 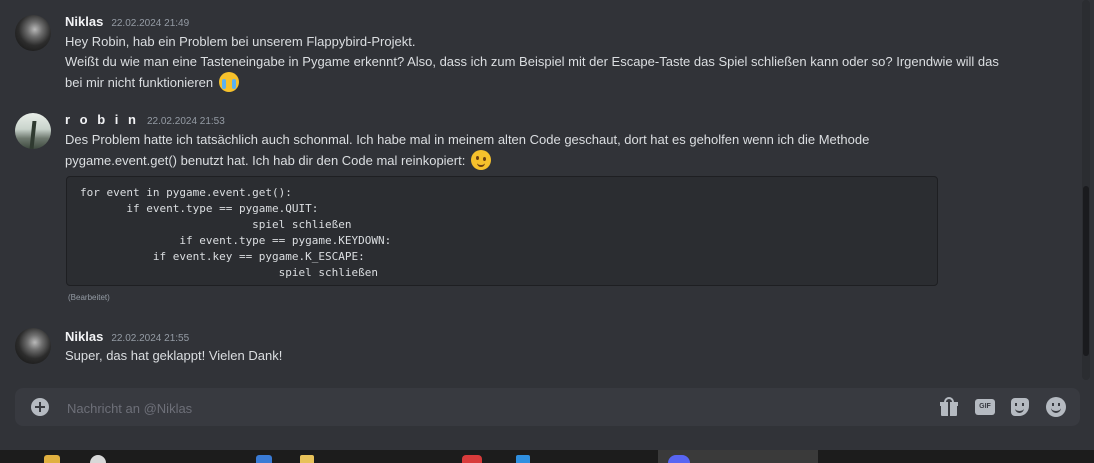 I want to click on taskbar, so click(x=547, y=456).